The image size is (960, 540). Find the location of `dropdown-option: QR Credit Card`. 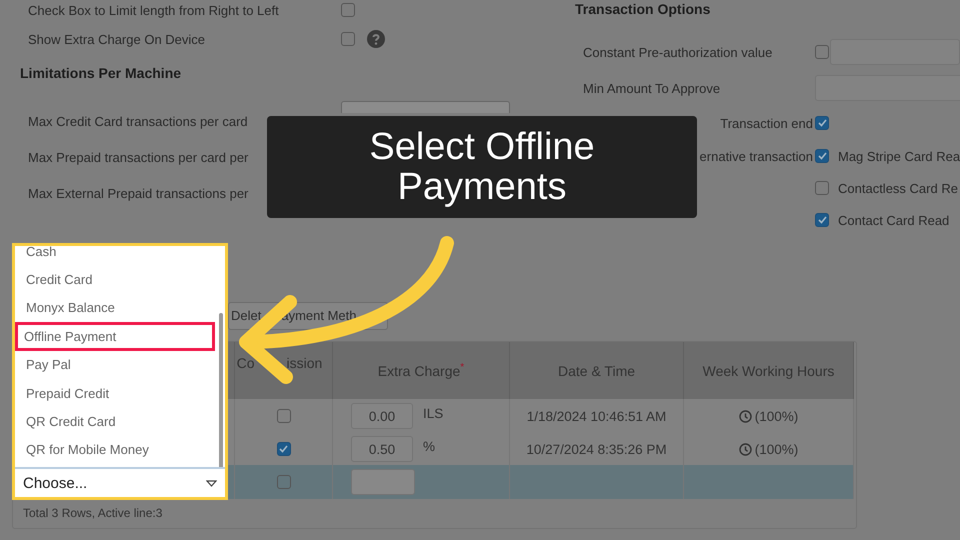

dropdown-option: QR Credit Card is located at coordinates (116, 421).